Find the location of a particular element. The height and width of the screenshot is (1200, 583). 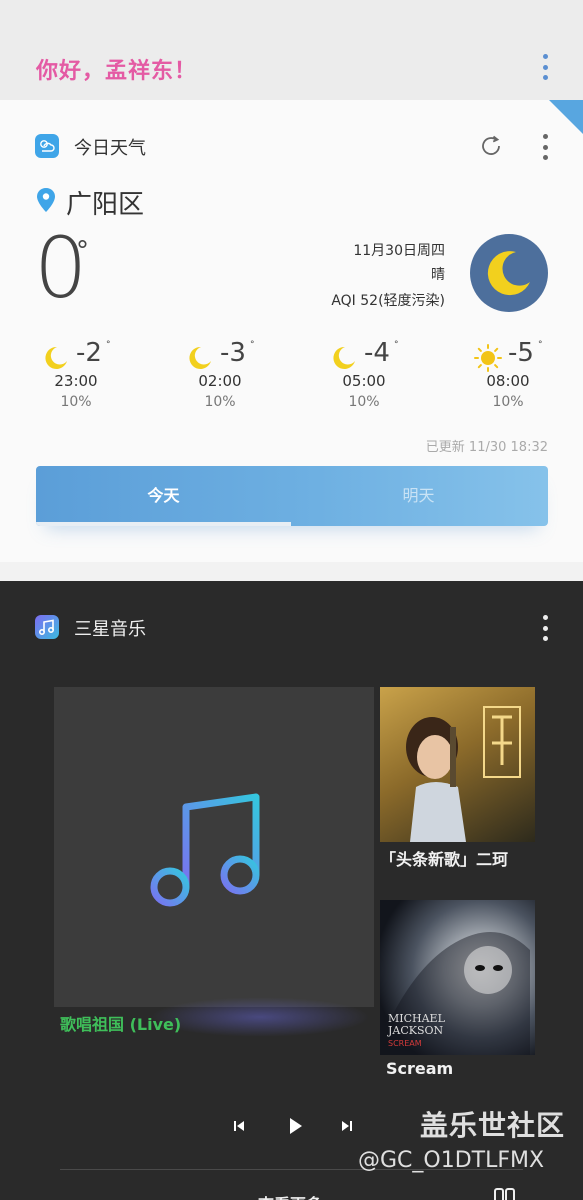

cover-glow is located at coordinates (260, 1017).